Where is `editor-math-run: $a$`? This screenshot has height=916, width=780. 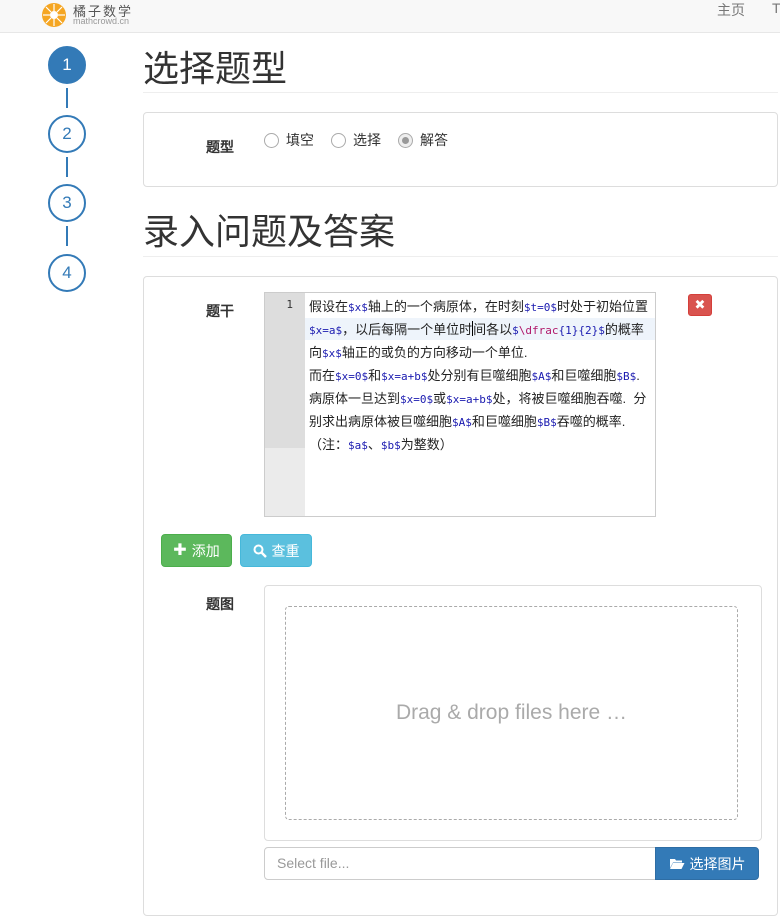 editor-math-run: $a$ is located at coordinates (358, 445).